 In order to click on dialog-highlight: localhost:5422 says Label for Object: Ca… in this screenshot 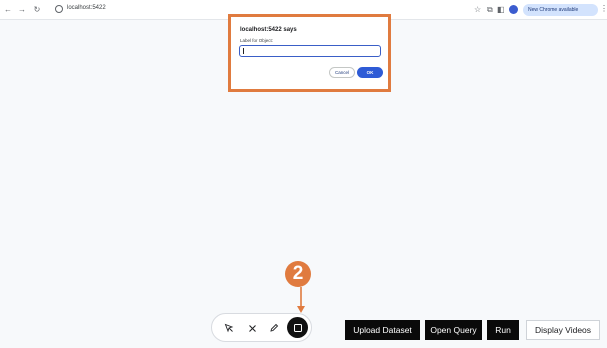, I will do `click(309, 53)`.